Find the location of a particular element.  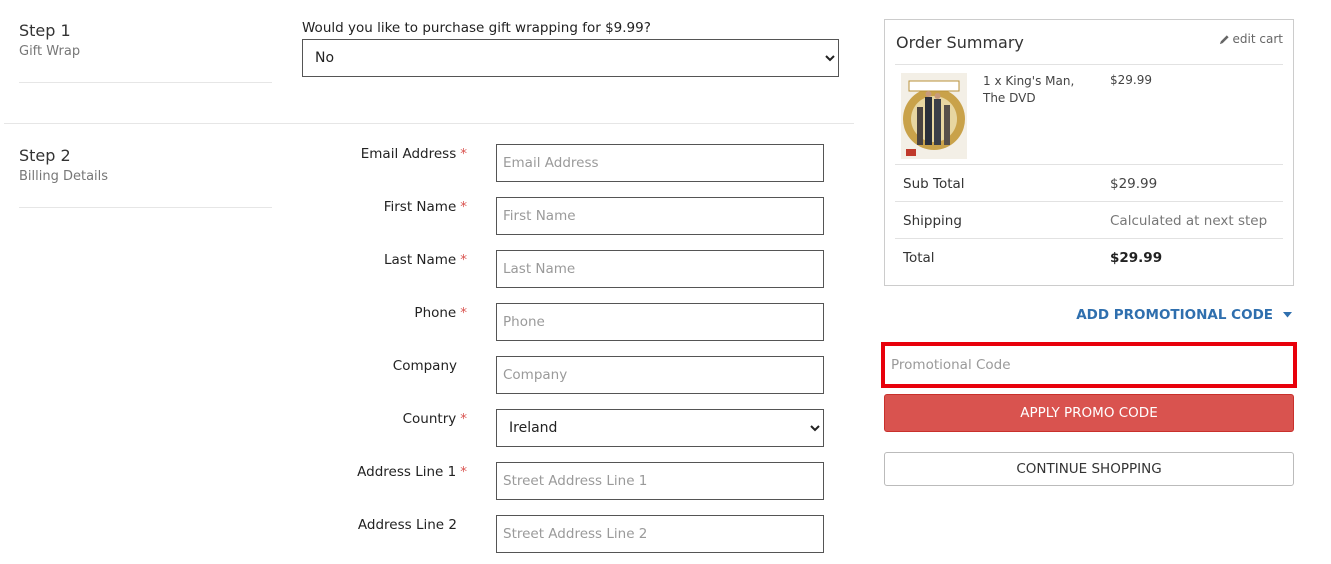

add-promo-code-label: ADD PROMOTIONAL CODE is located at coordinates (1174, 315).